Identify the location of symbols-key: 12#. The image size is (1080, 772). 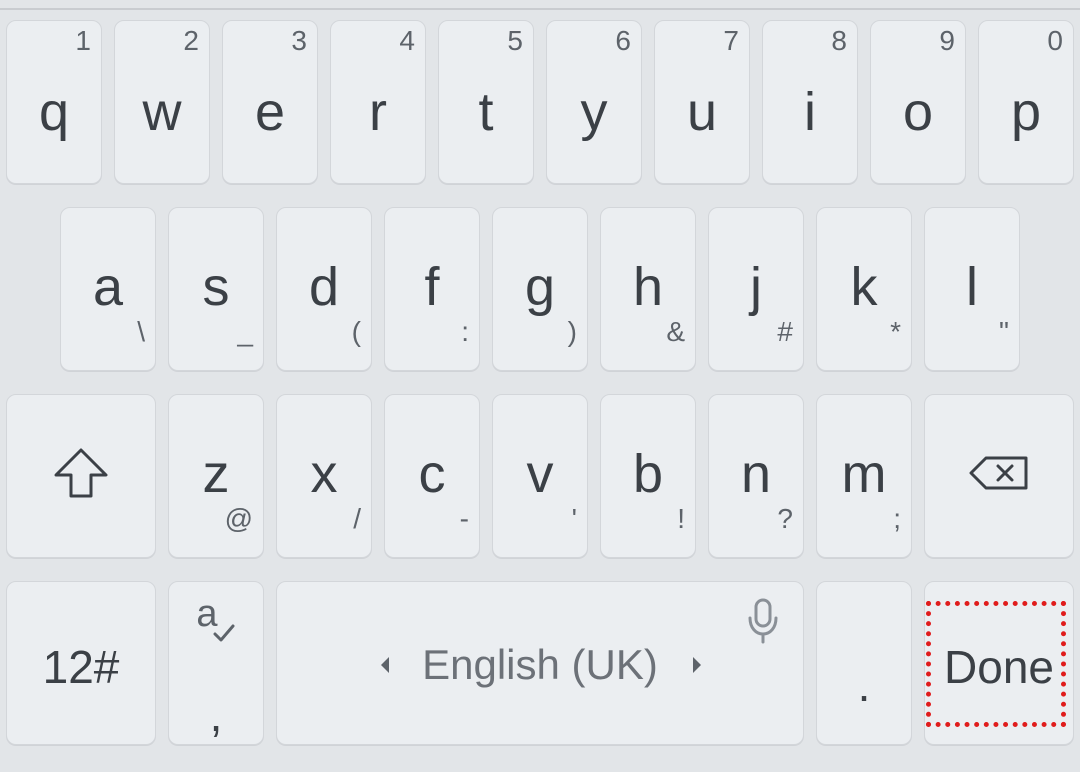
(81, 663).